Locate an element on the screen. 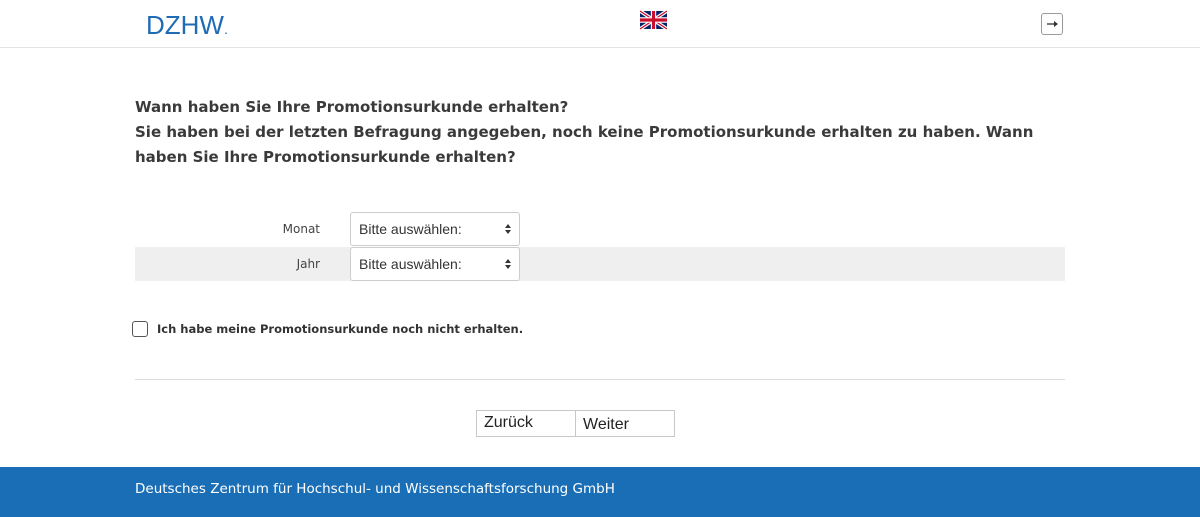 The image size is (1200, 517). next-button-label: Weiter is located at coordinates (606, 424).